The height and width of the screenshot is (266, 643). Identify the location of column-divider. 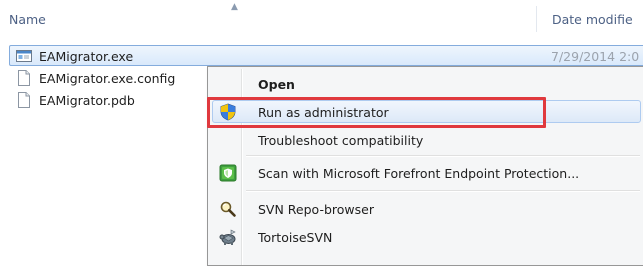
(536, 19).